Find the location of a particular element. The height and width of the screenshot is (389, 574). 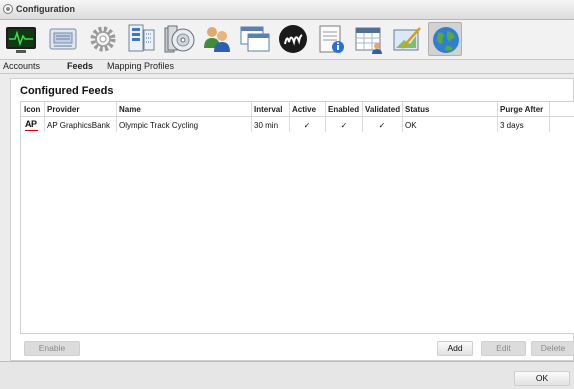

cell-interval: 30 min is located at coordinates (266, 125).